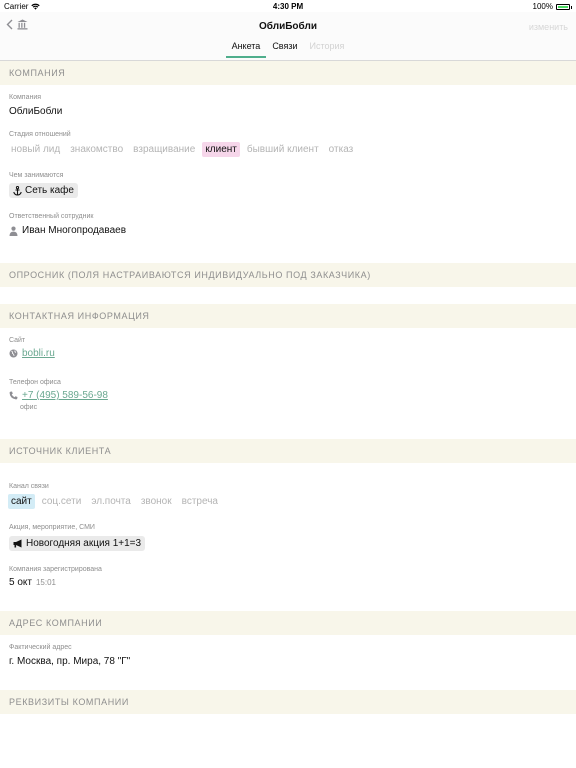 The image size is (576, 768). Describe the element at coordinates (52, 527) in the screenshot. I see `promo-label: Акция, мероприятие, СМИ` at that location.